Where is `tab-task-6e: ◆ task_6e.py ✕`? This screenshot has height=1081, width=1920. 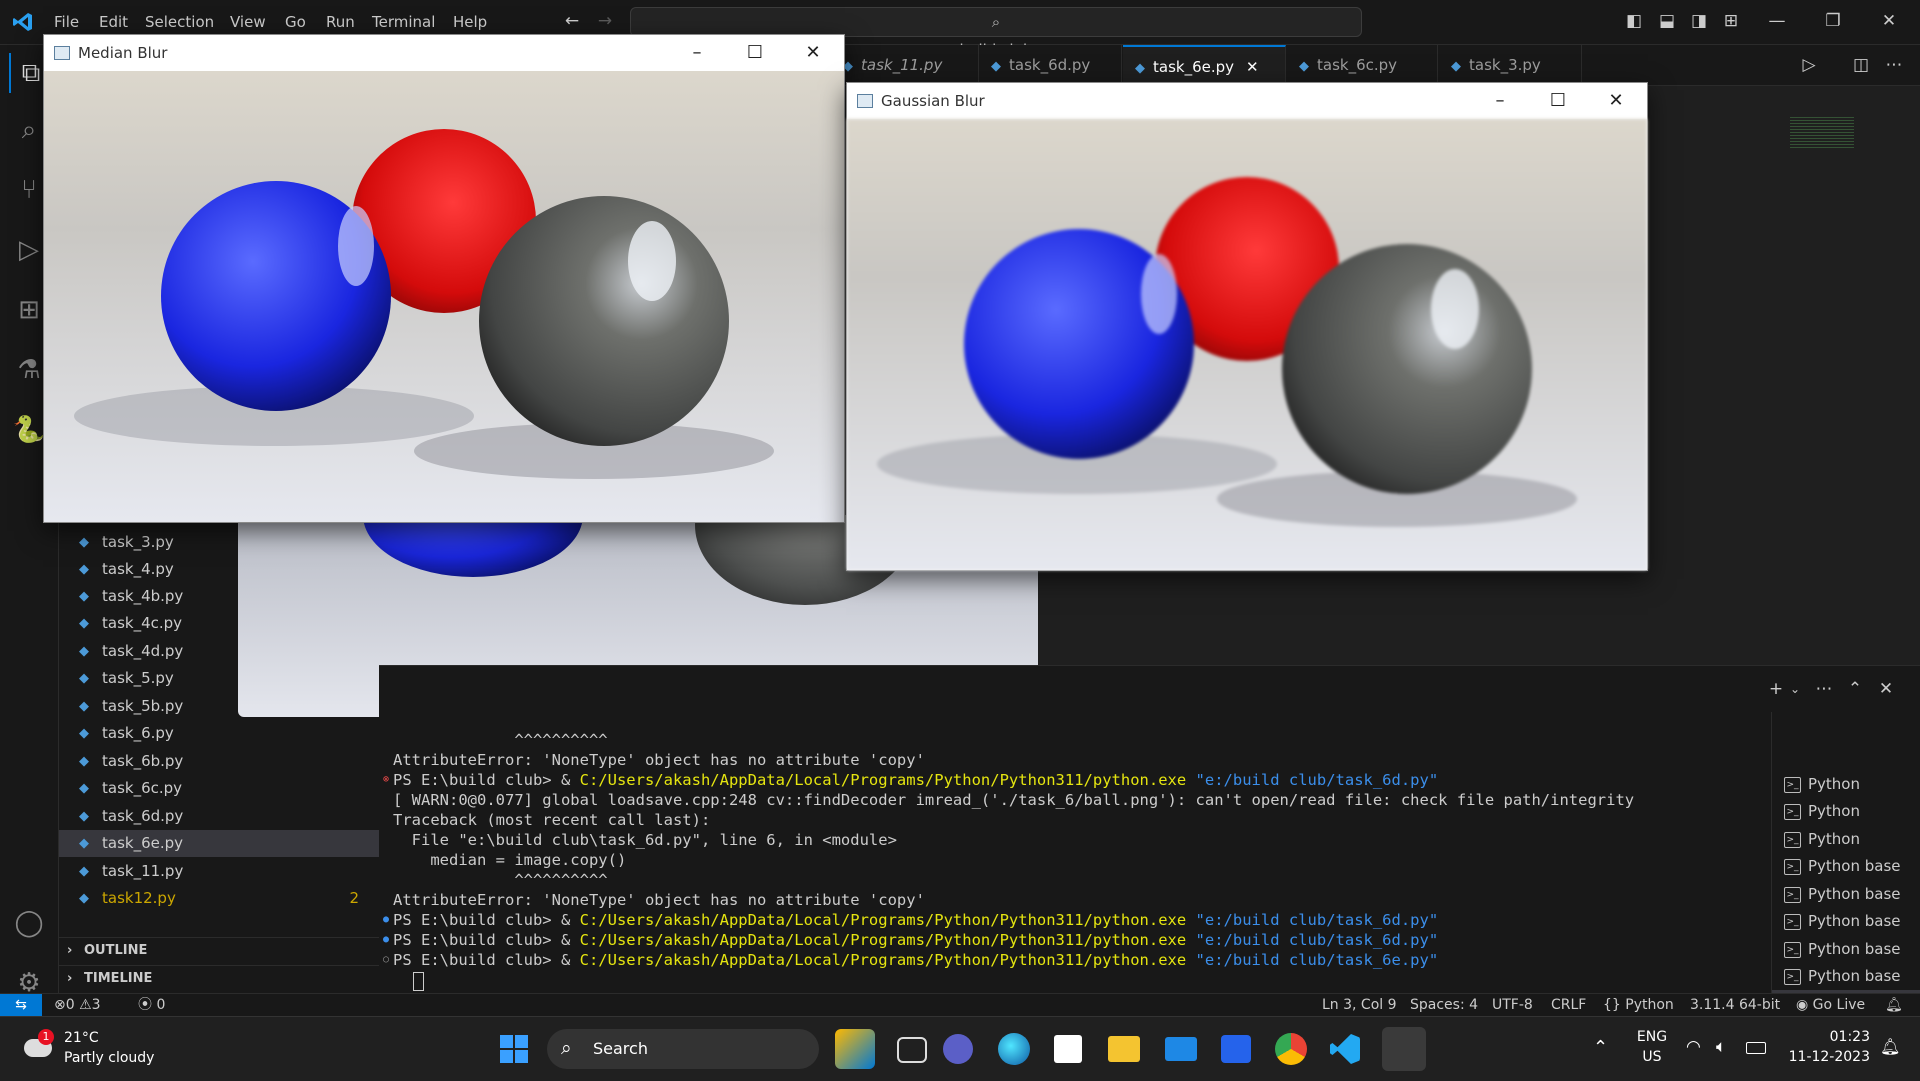
tab-task-6e: ◆ task_6e.py ✕ is located at coordinates (1204, 65).